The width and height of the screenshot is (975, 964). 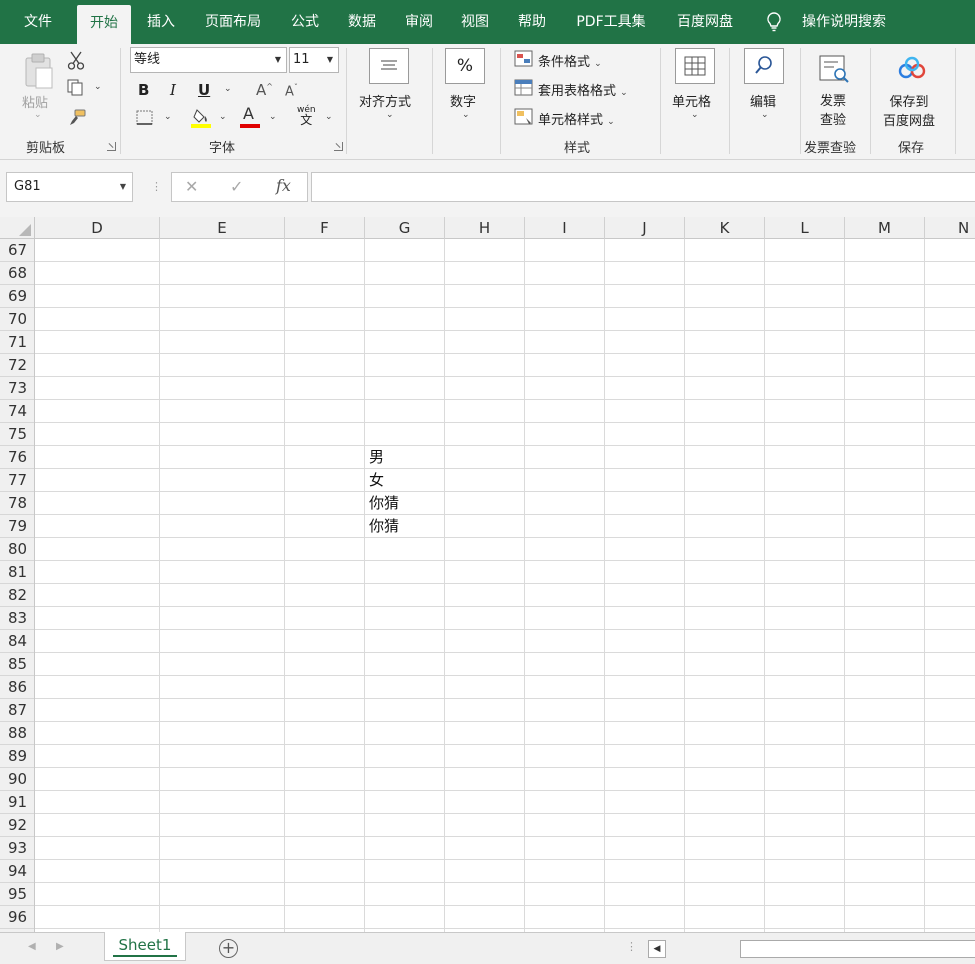 I want to click on cell-G78: 你猜, so click(x=382, y=503).